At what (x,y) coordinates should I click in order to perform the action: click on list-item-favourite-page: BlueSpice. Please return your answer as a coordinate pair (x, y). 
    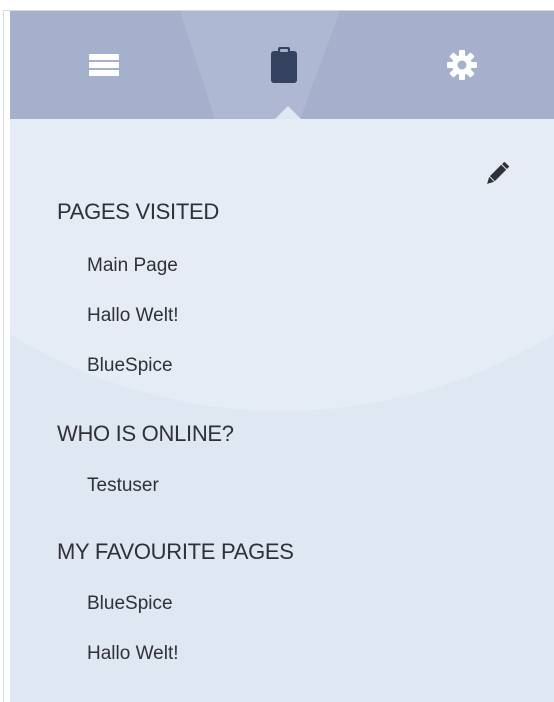
    Looking at the image, I should click on (130, 604).